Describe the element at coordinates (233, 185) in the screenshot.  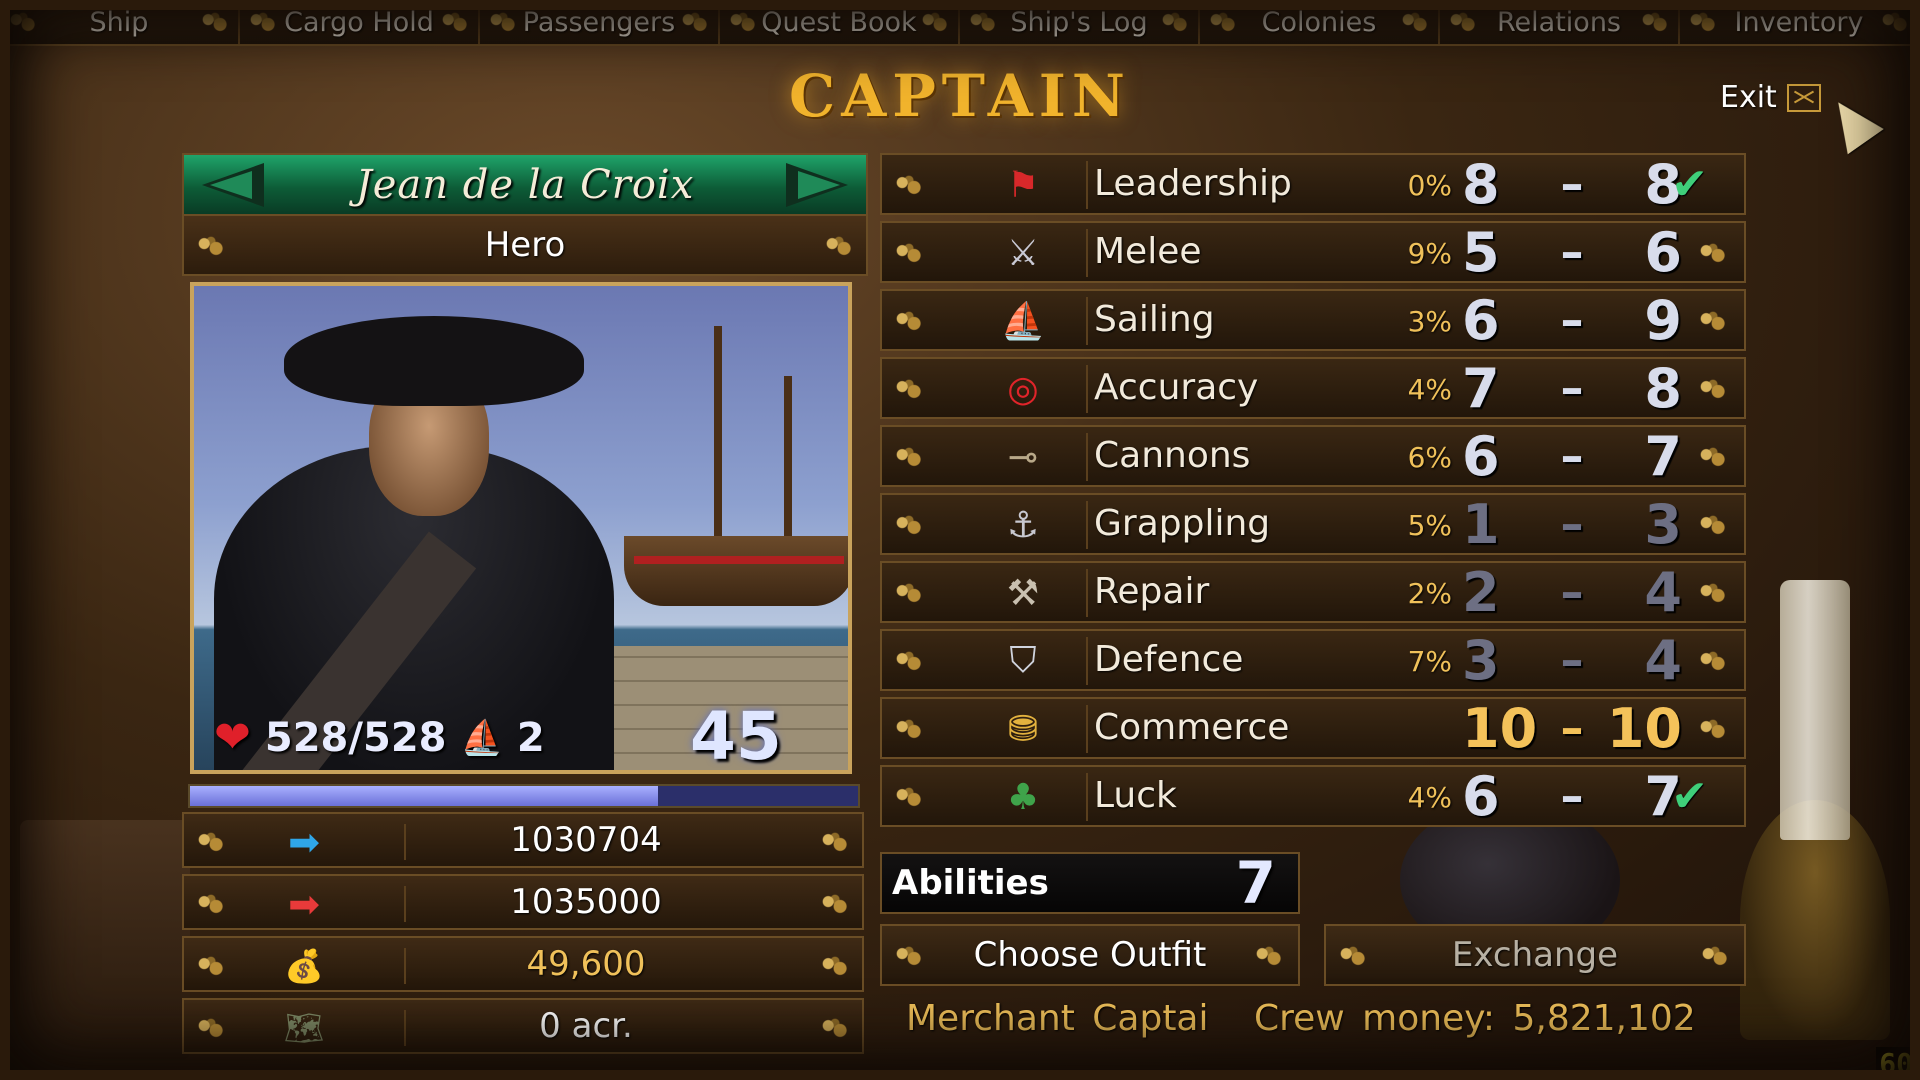
I see `previous-character-arrow-icon` at that location.